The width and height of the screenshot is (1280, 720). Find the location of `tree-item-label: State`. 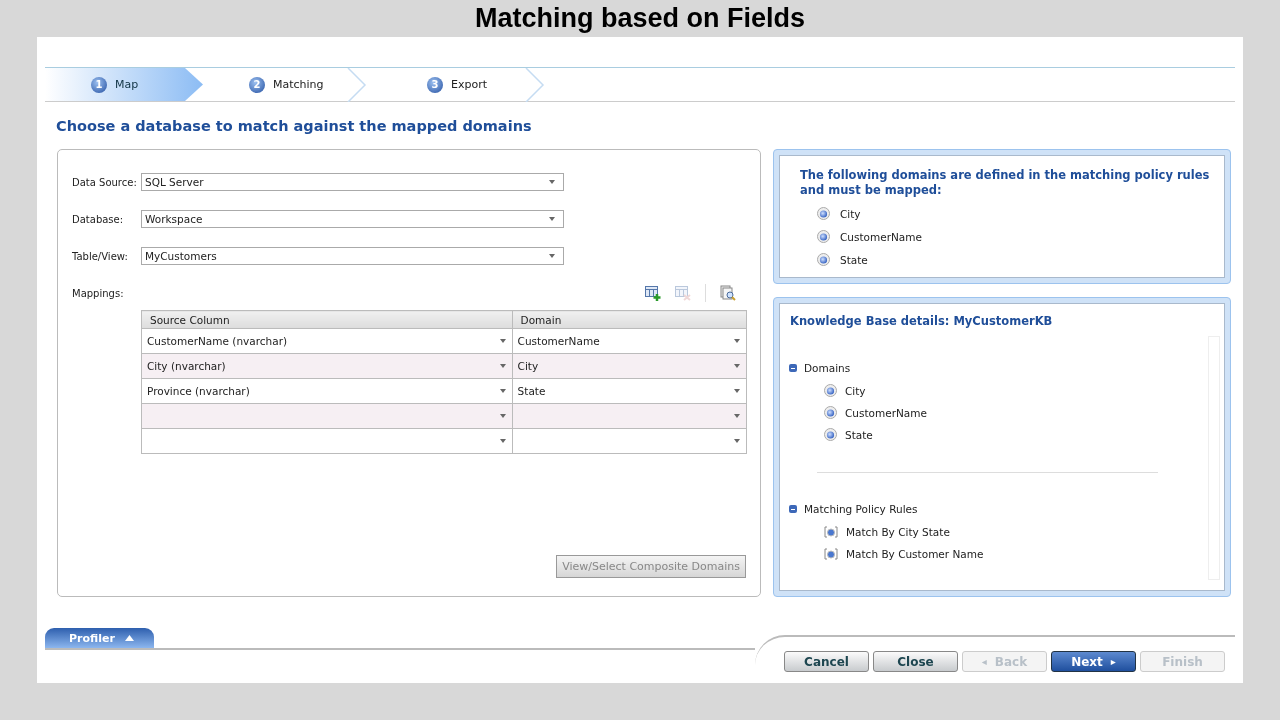

tree-item-label: State is located at coordinates (859, 434).